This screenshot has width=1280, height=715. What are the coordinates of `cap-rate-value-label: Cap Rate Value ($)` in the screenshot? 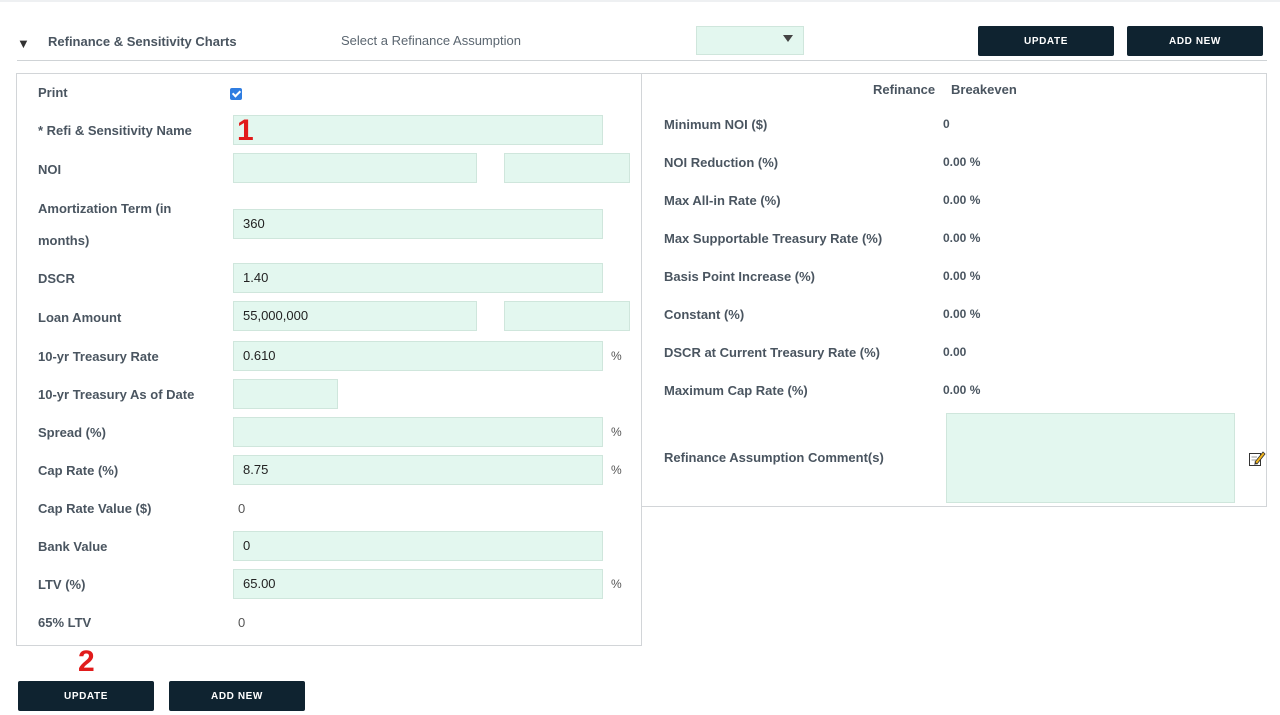 It's located at (95, 508).